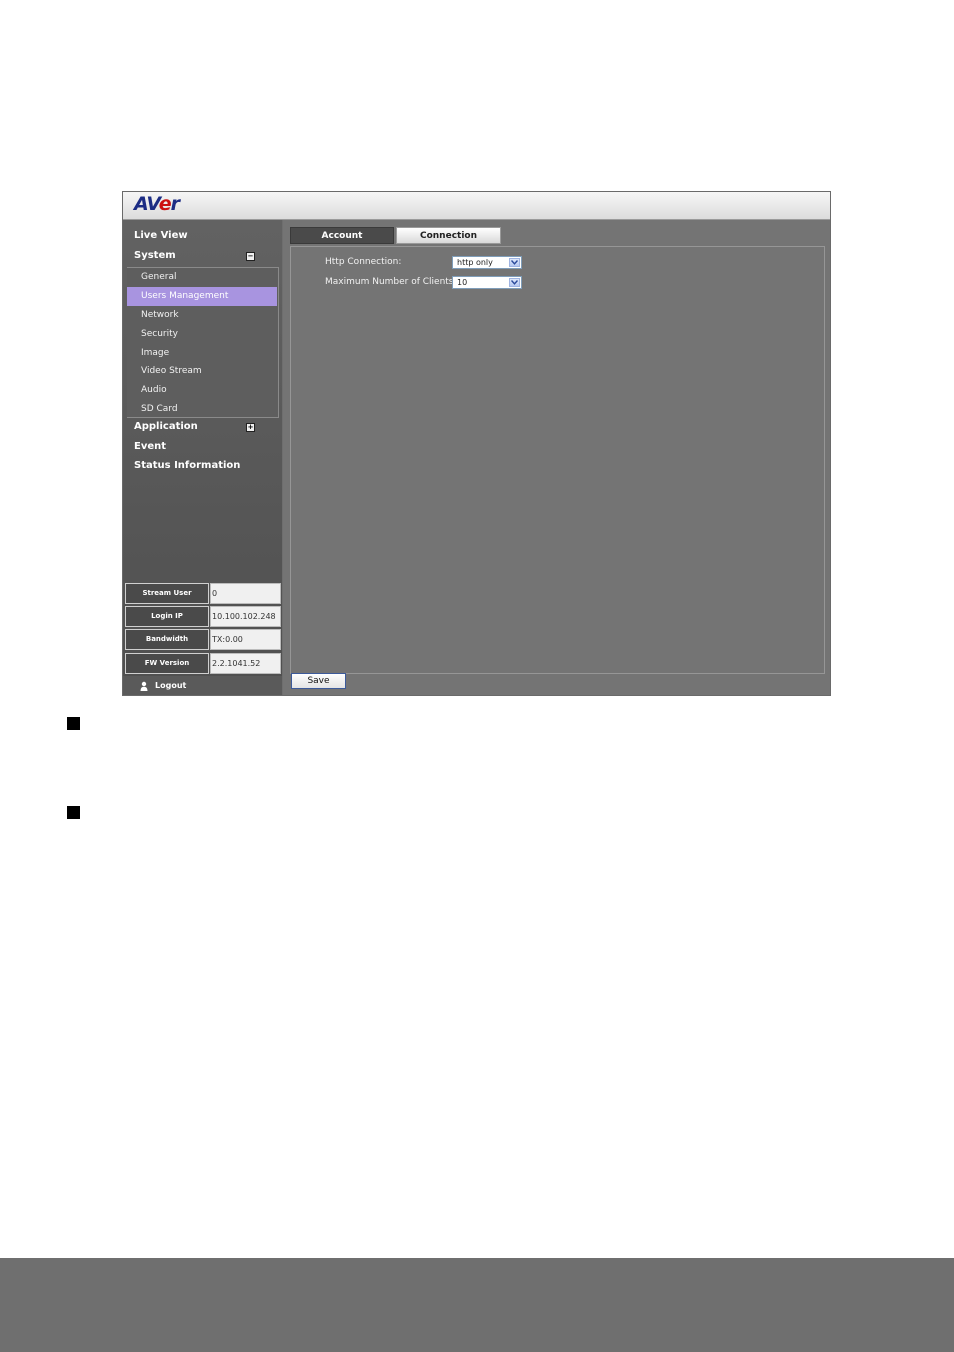 This screenshot has width=954, height=1352. What do you see at coordinates (202, 334) in the screenshot?
I see `sidebar-item-security: Security` at bounding box center [202, 334].